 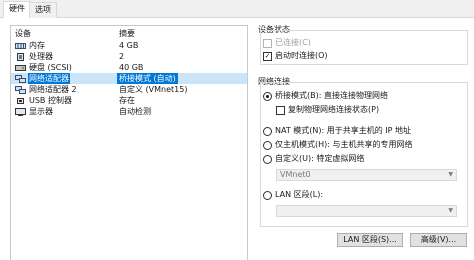 What do you see at coordinates (20, 101) in the screenshot?
I see `usb-icon` at bounding box center [20, 101].